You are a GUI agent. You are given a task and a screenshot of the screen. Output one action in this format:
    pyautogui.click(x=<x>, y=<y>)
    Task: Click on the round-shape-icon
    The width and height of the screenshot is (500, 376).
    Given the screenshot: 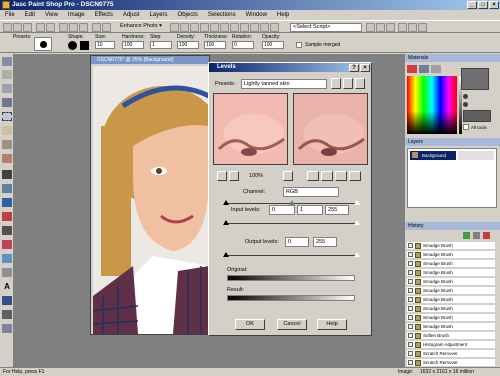 What is the action you would take?
    pyautogui.click(x=72, y=45)
    